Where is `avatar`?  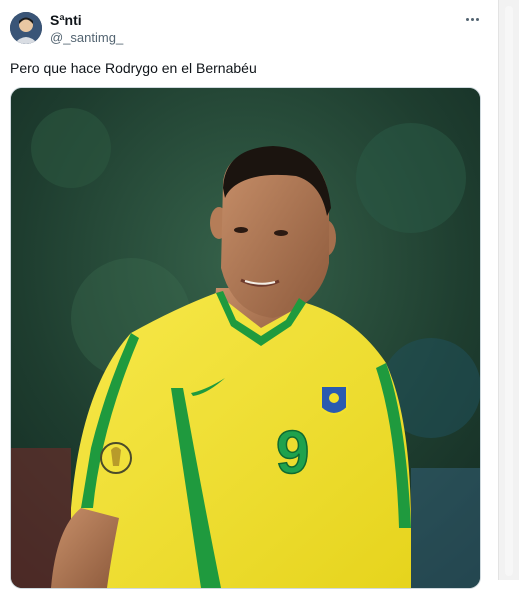
avatar is located at coordinates (26, 28).